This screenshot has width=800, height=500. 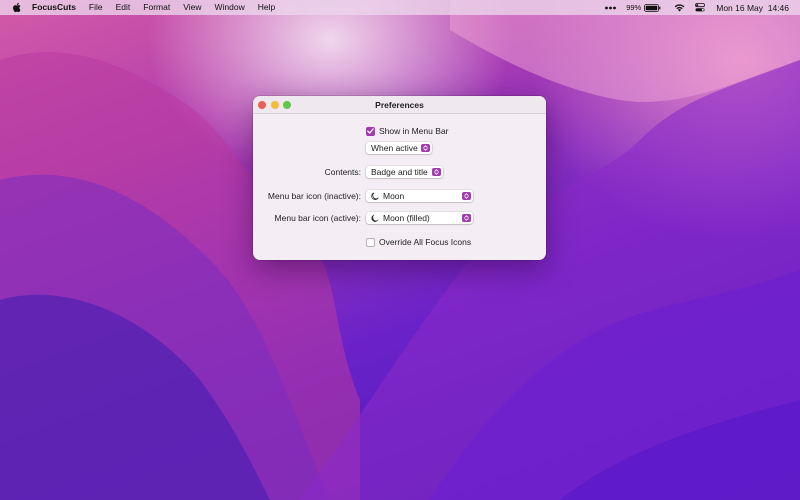 I want to click on icon-inactive-popup-value: Moon, so click(x=394, y=196).